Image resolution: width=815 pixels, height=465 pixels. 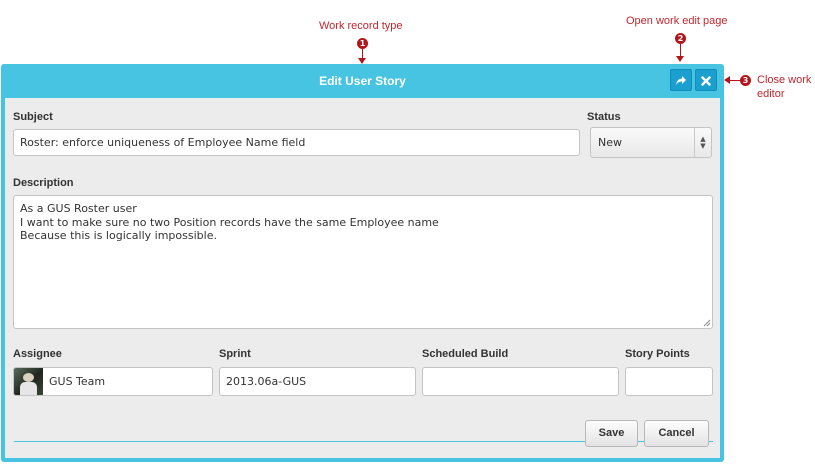 What do you see at coordinates (28, 388) in the screenshot?
I see `avatar-figure-body` at bounding box center [28, 388].